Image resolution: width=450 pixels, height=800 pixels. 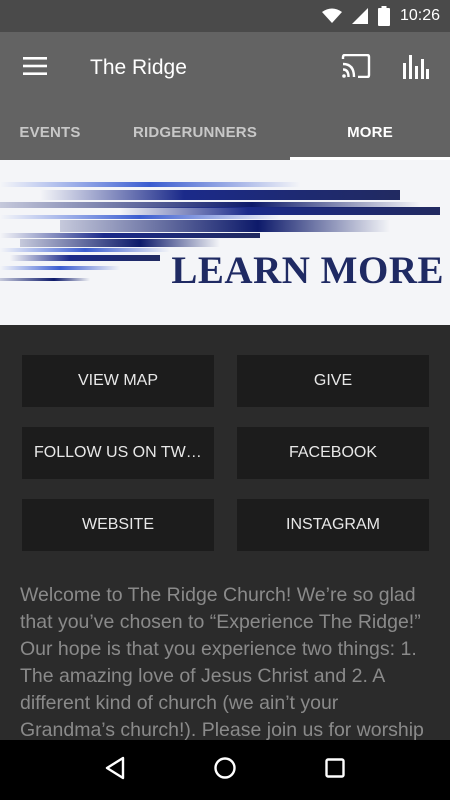 I want to click on home-button, so click(x=225, y=770).